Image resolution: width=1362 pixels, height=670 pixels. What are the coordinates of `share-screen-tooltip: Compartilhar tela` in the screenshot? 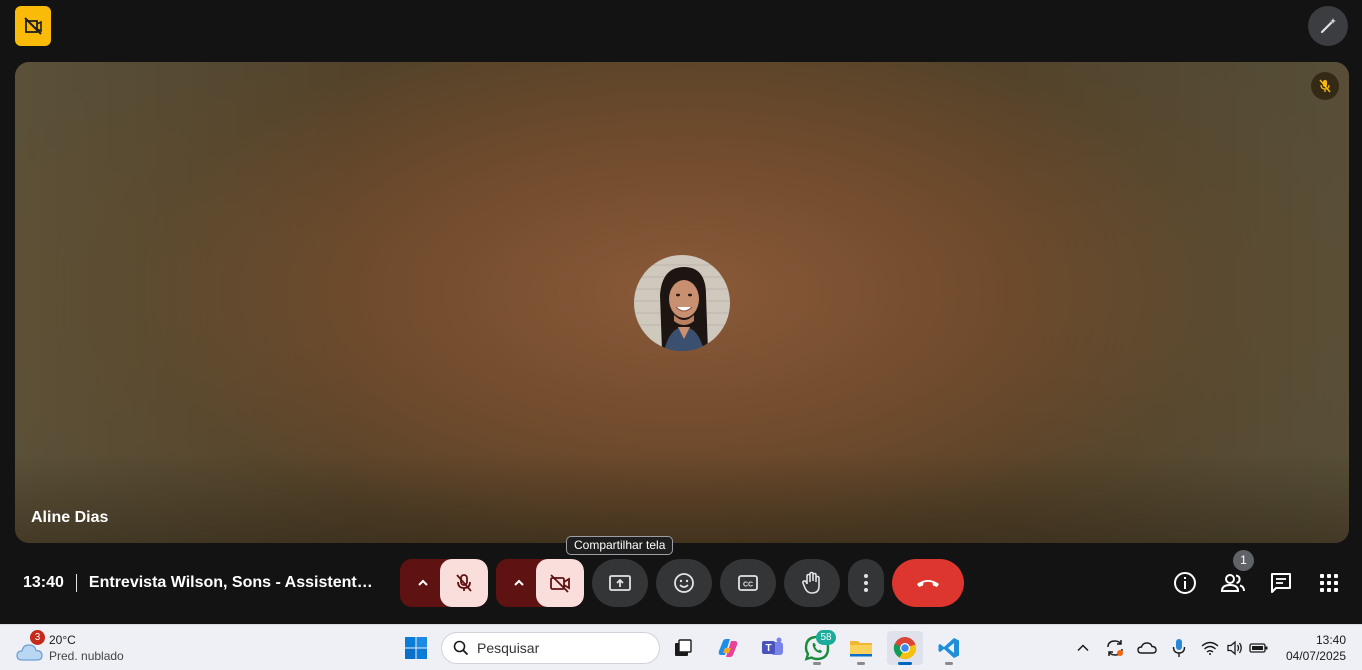 It's located at (620, 545).